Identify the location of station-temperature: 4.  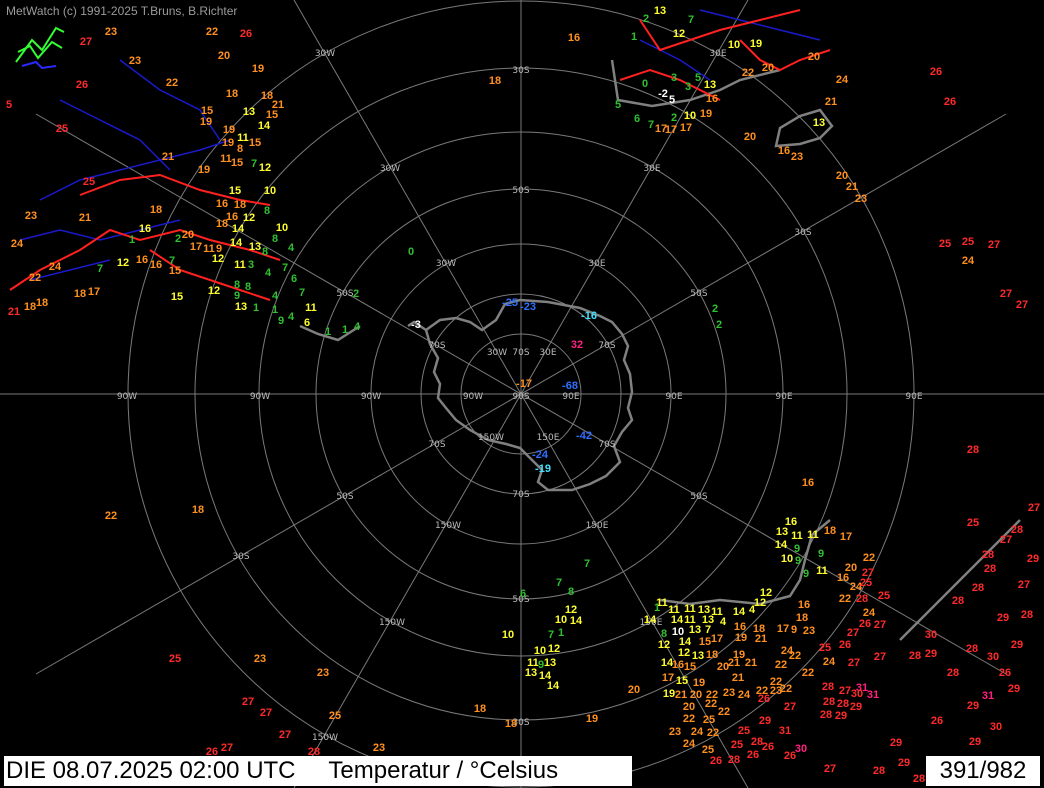
(275, 296).